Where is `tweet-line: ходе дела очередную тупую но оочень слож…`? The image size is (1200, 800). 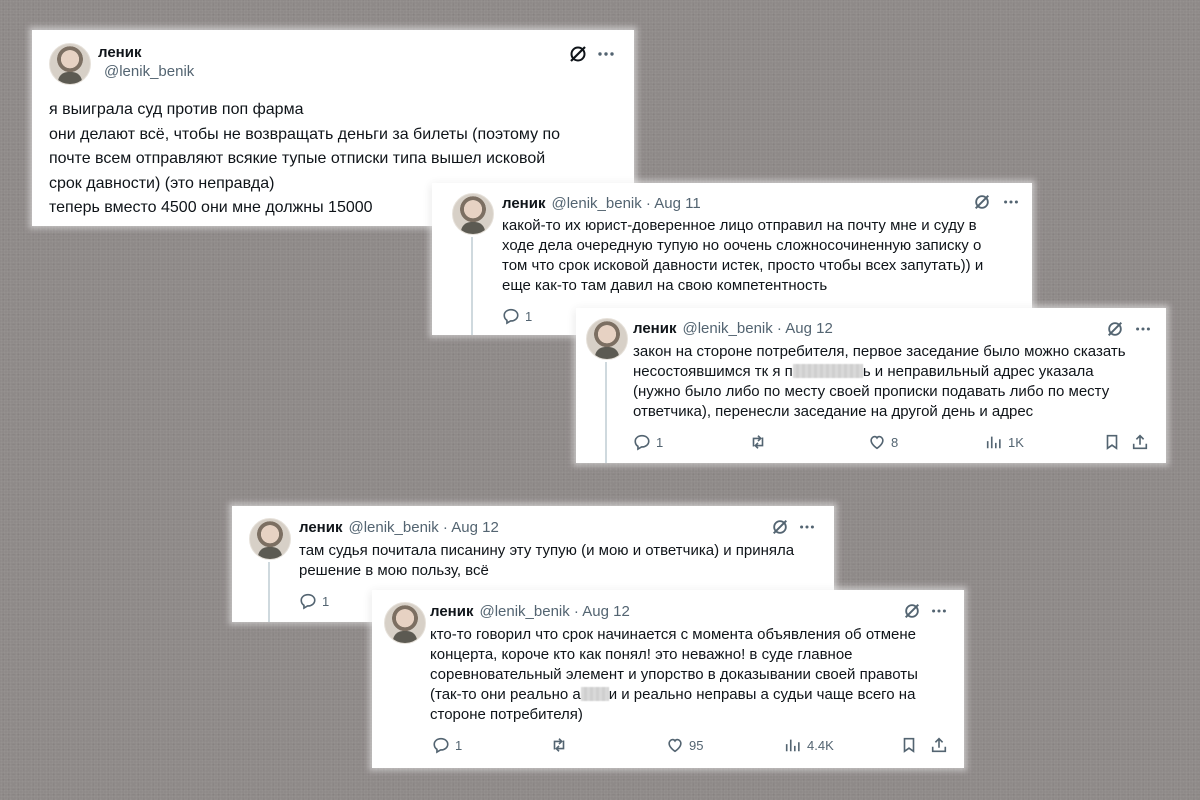
tweet-line: ходе дела очередную тупую но оочень слож… is located at coordinates (742, 245).